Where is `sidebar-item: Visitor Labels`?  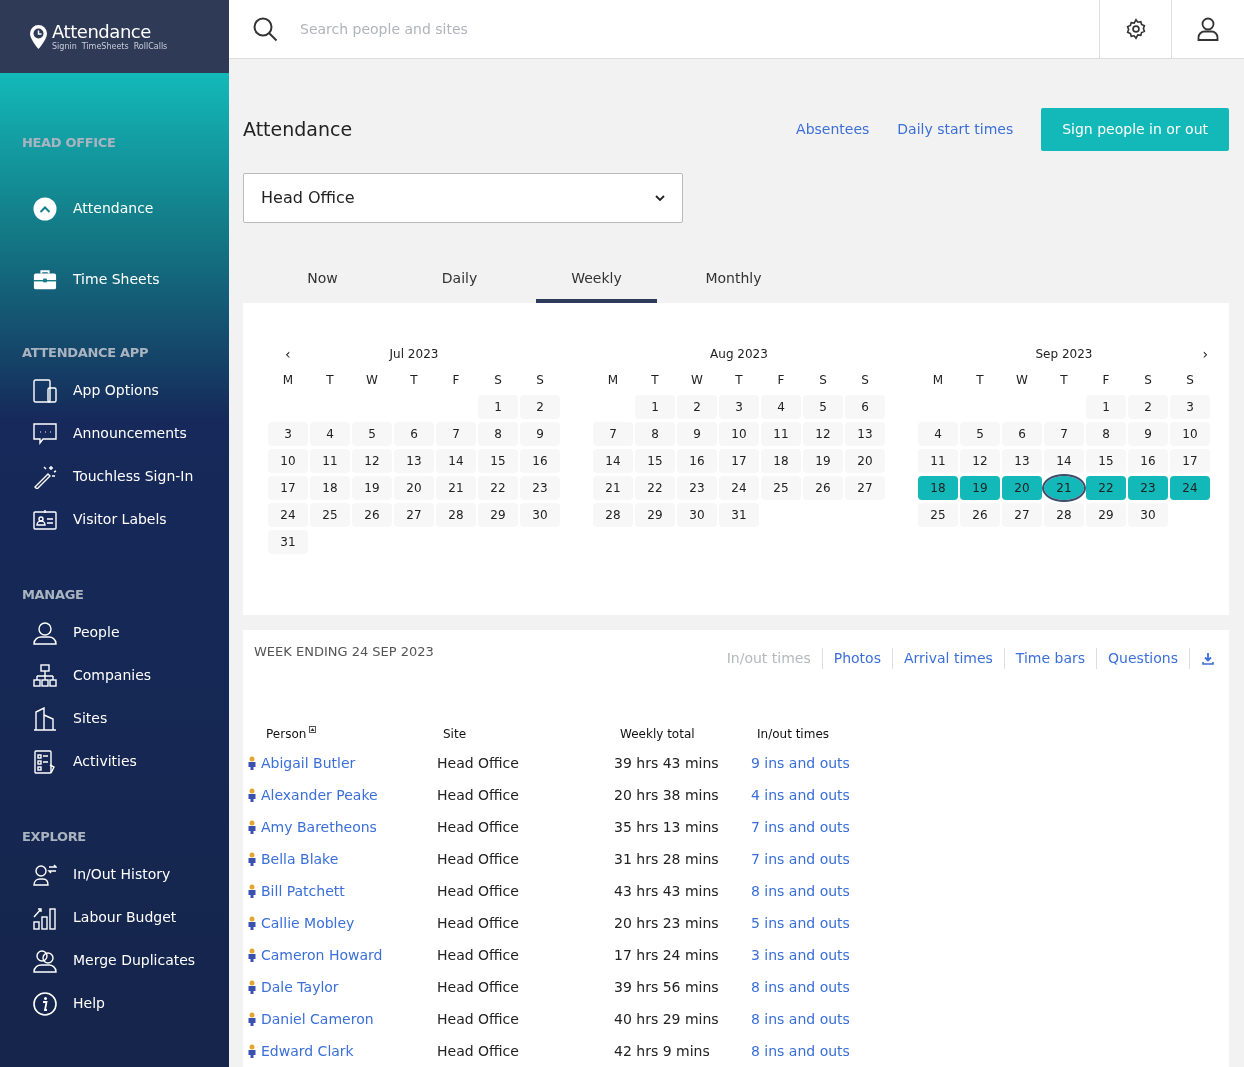
sidebar-item: Visitor Labels is located at coordinates (117, 519).